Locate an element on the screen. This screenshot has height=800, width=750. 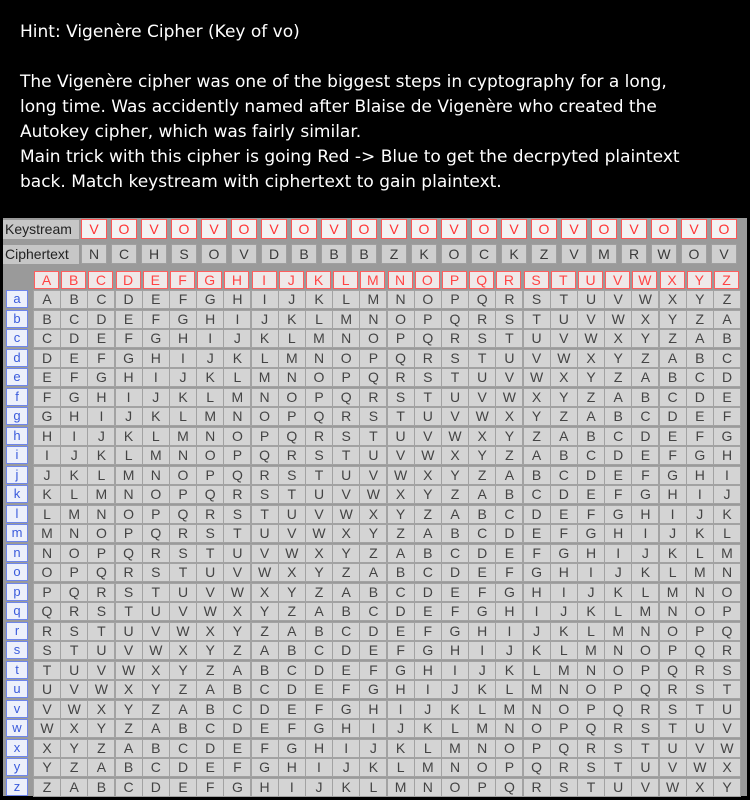
row-label-letter: g is located at coordinates (17, 416).